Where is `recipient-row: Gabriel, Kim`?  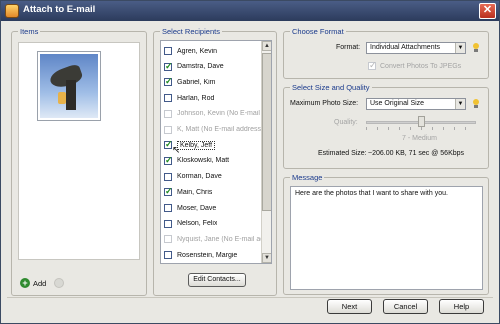 recipient-row: Gabriel, Kim is located at coordinates (211, 82).